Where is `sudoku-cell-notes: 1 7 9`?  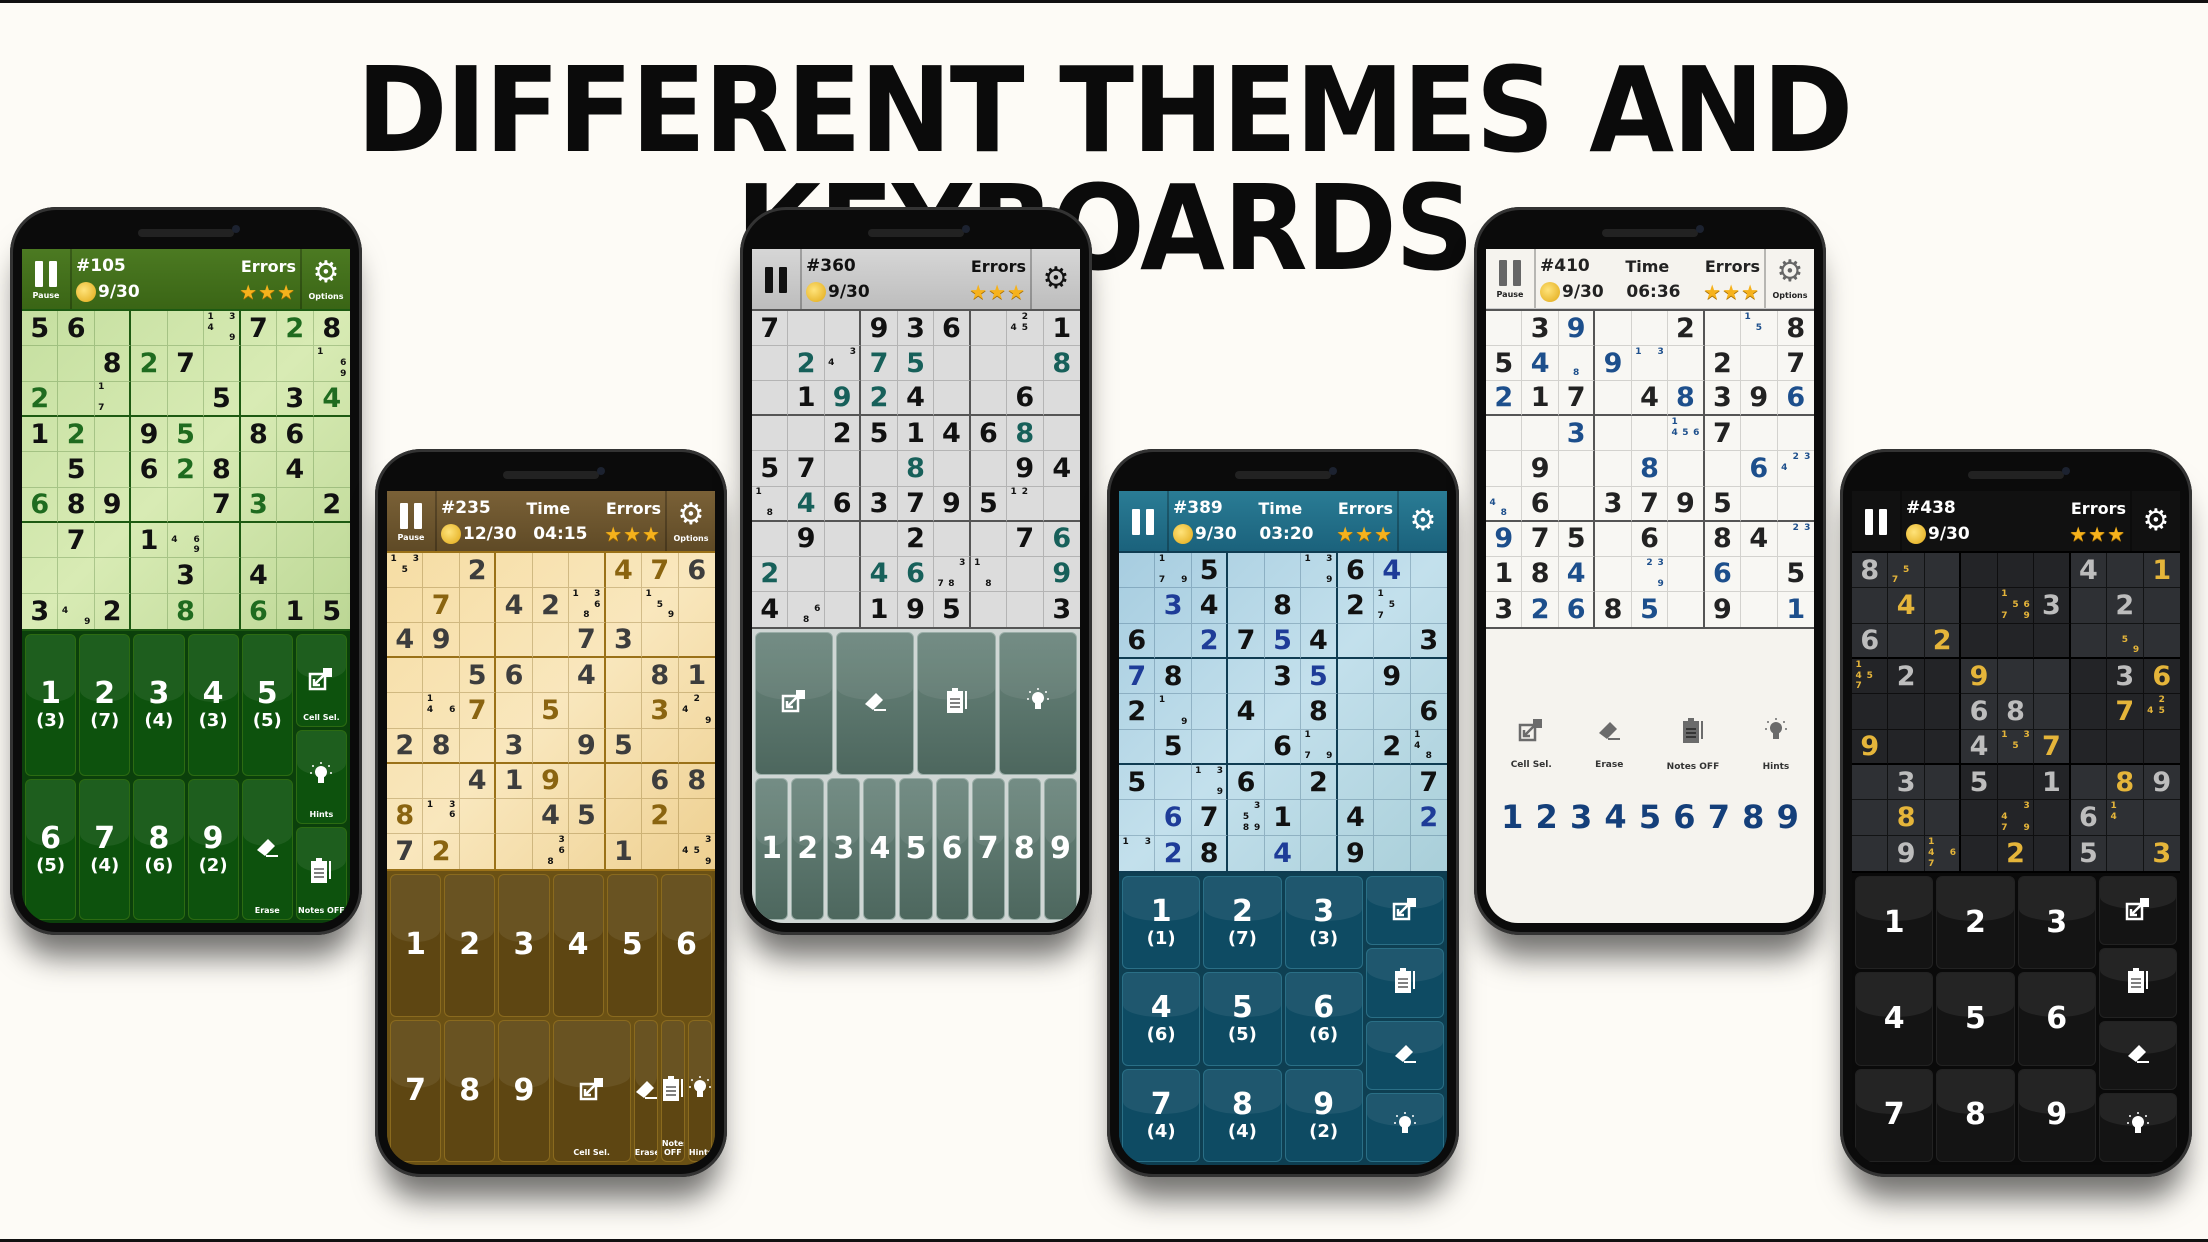
sudoku-cell-notes: 1 7 9 is located at coordinates (1173, 571).